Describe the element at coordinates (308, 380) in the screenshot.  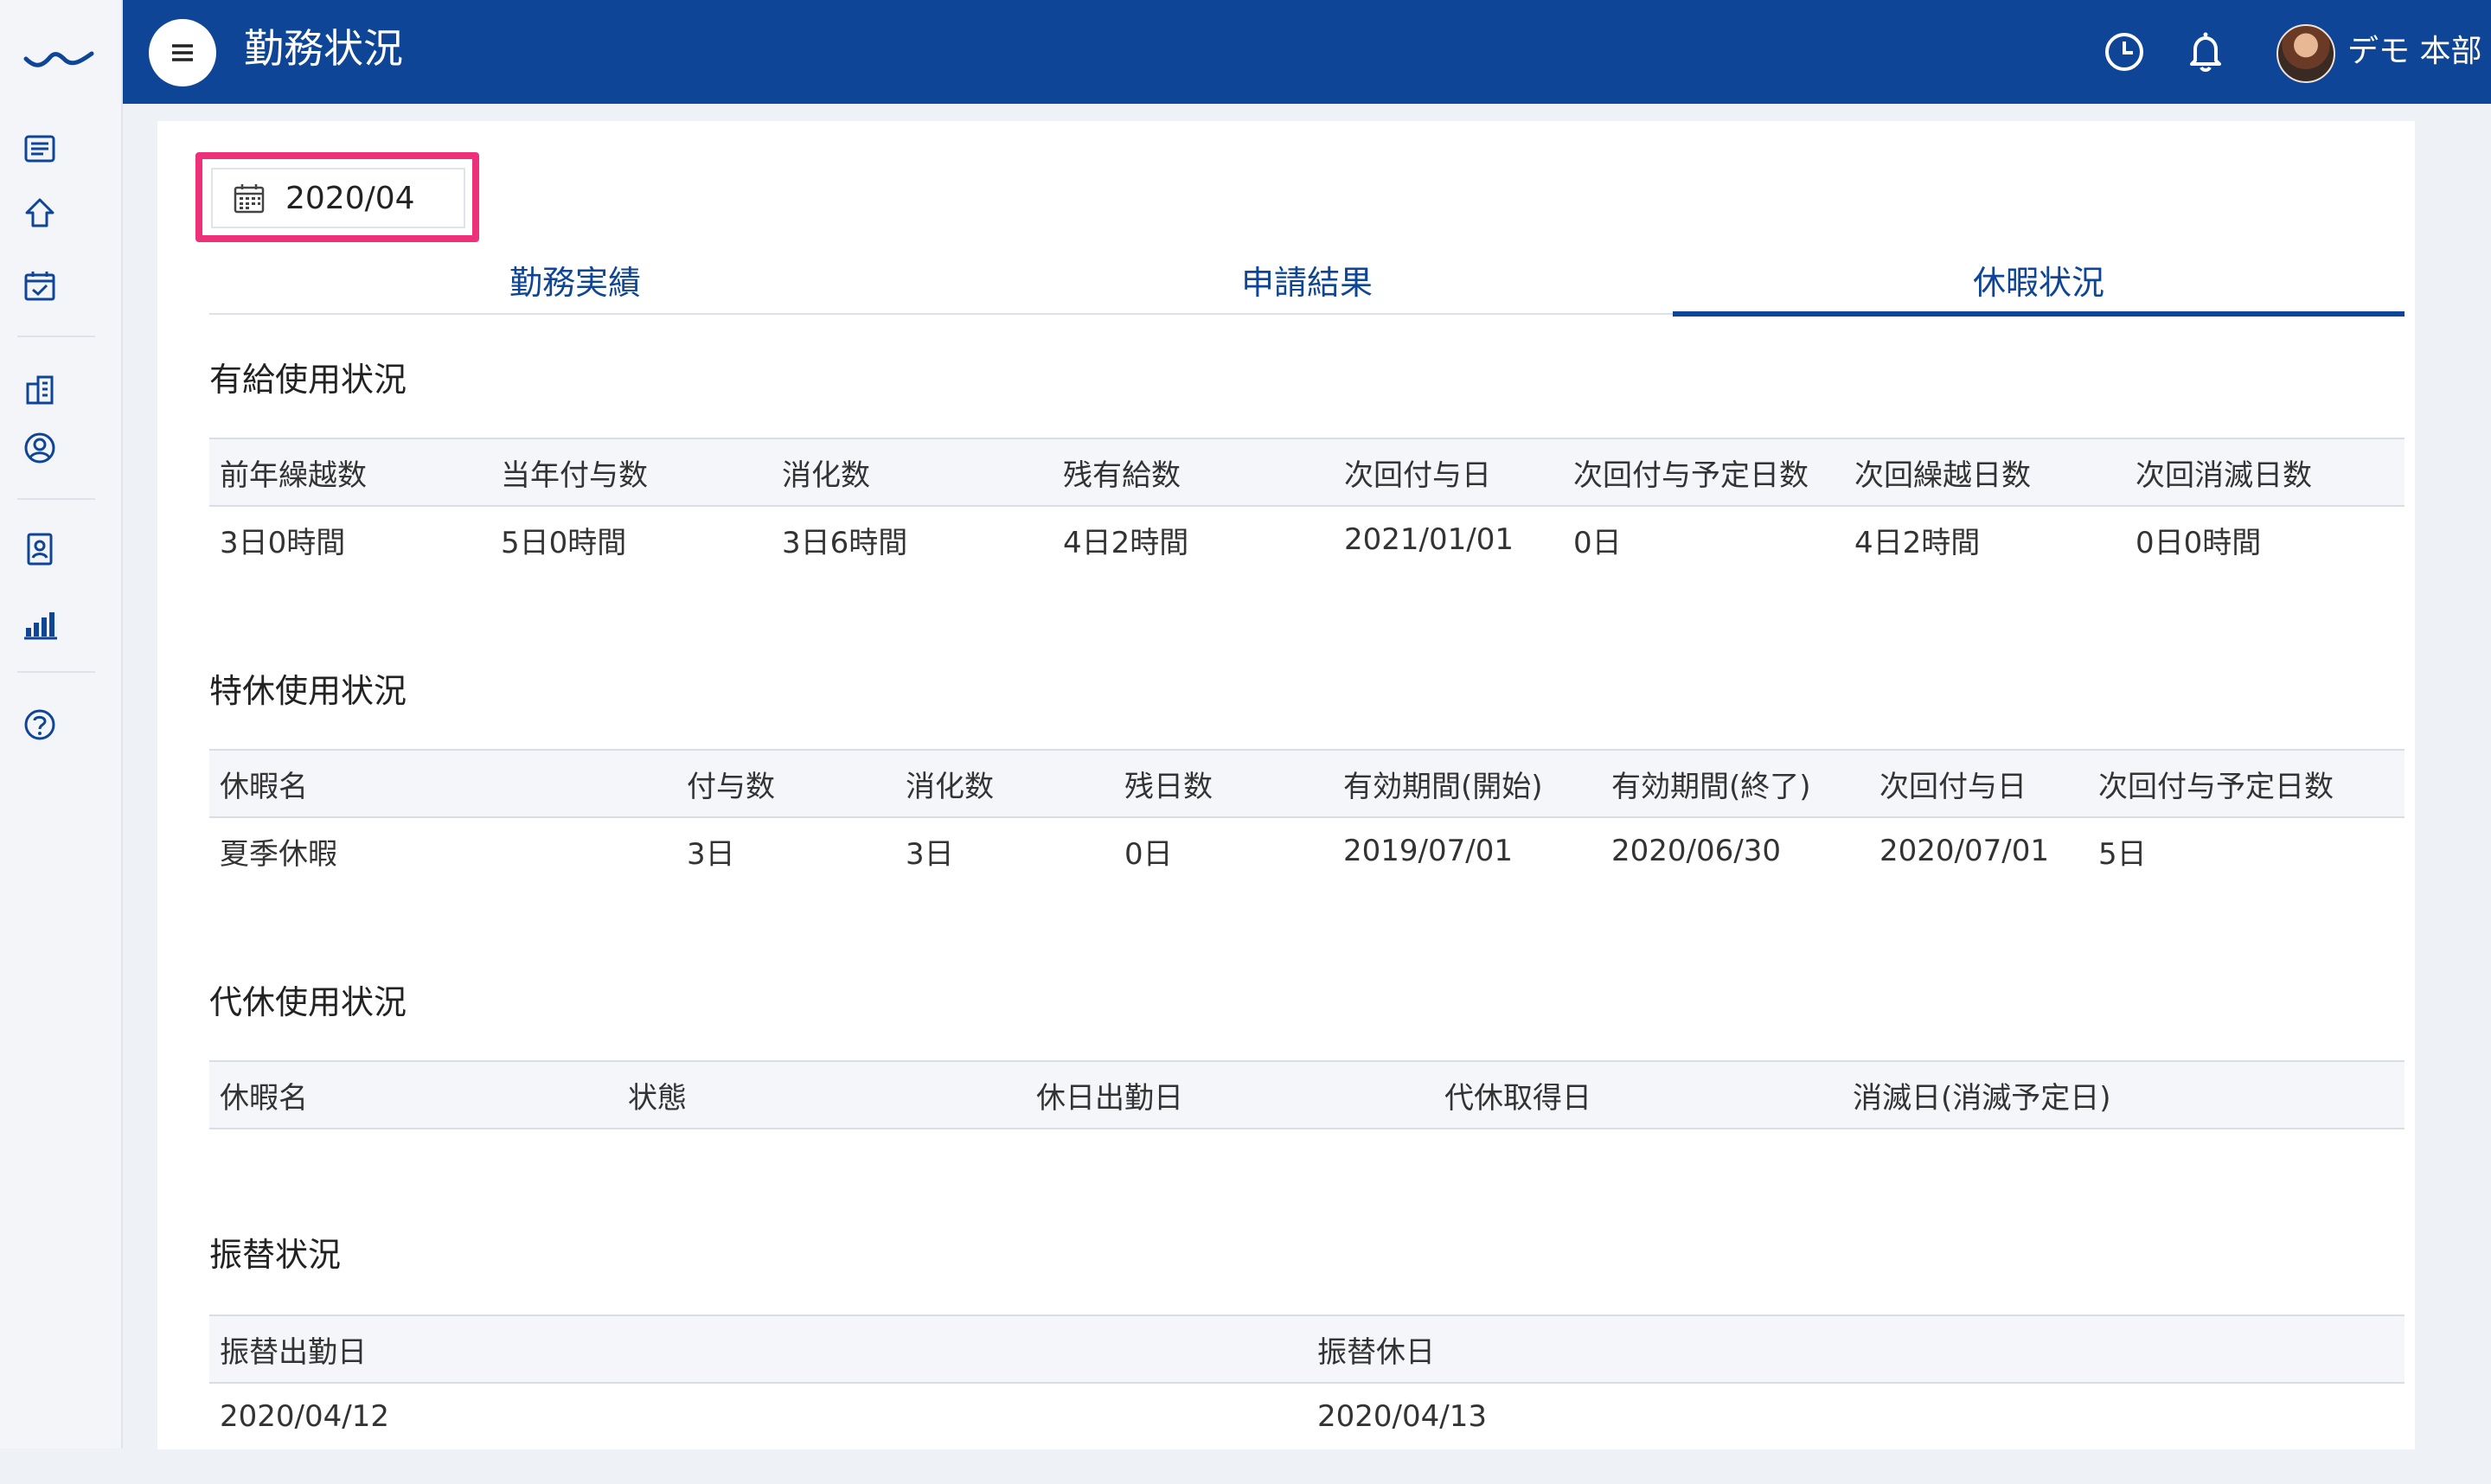
I see `paid-leave-title: 有給使用状況` at that location.